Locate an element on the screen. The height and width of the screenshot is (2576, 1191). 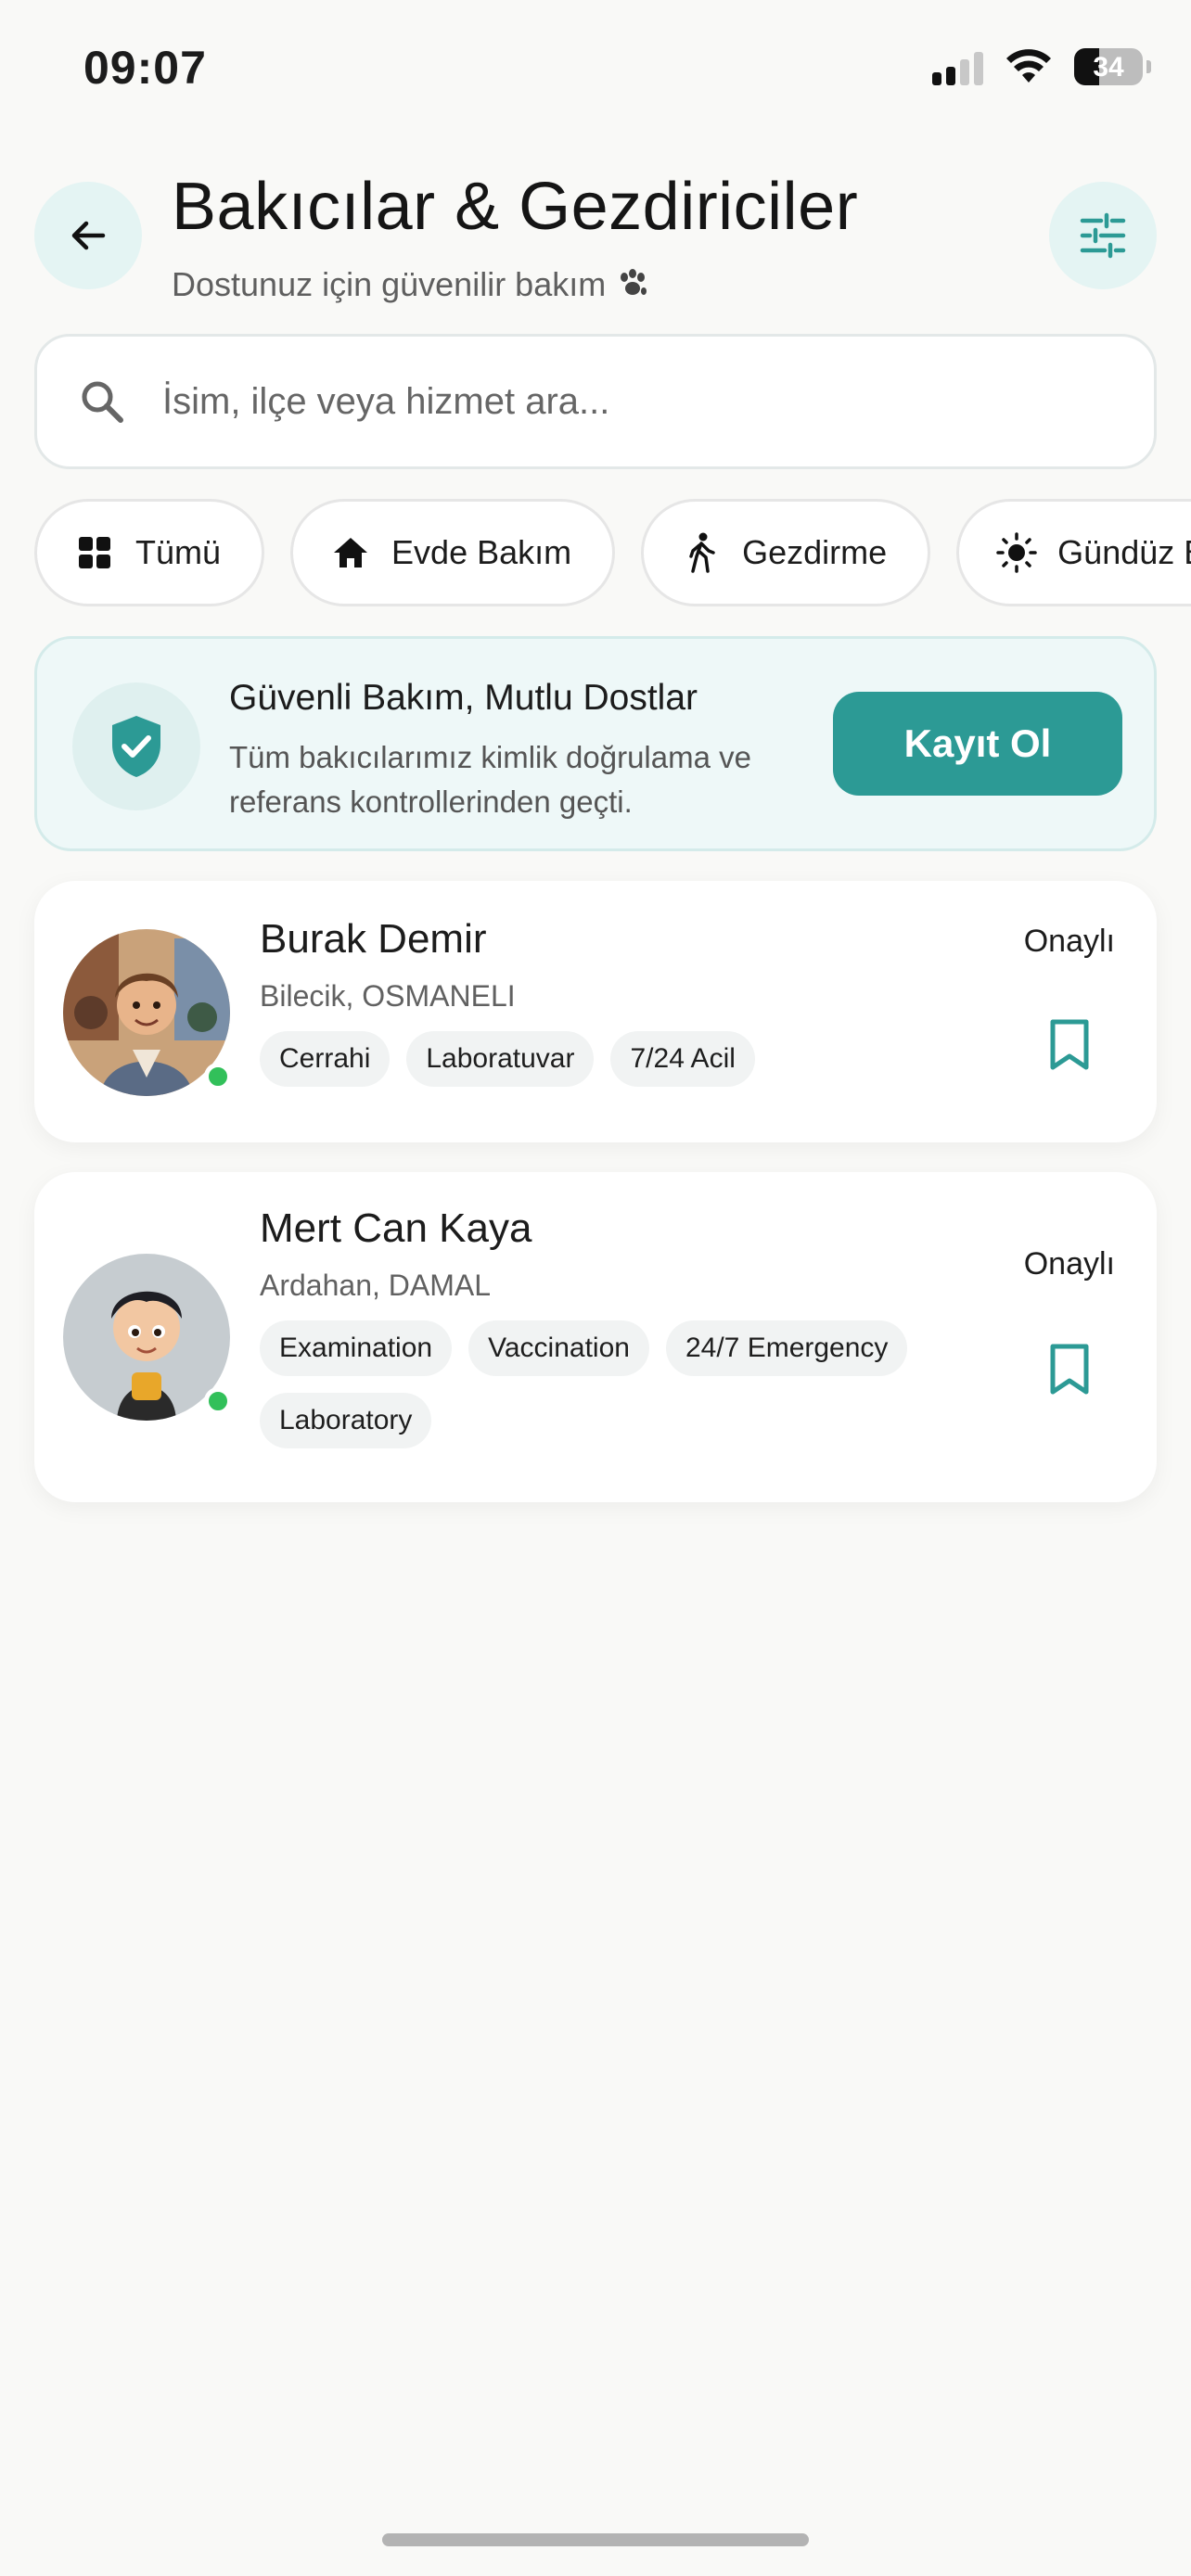
paw-icon is located at coordinates (634, 282).